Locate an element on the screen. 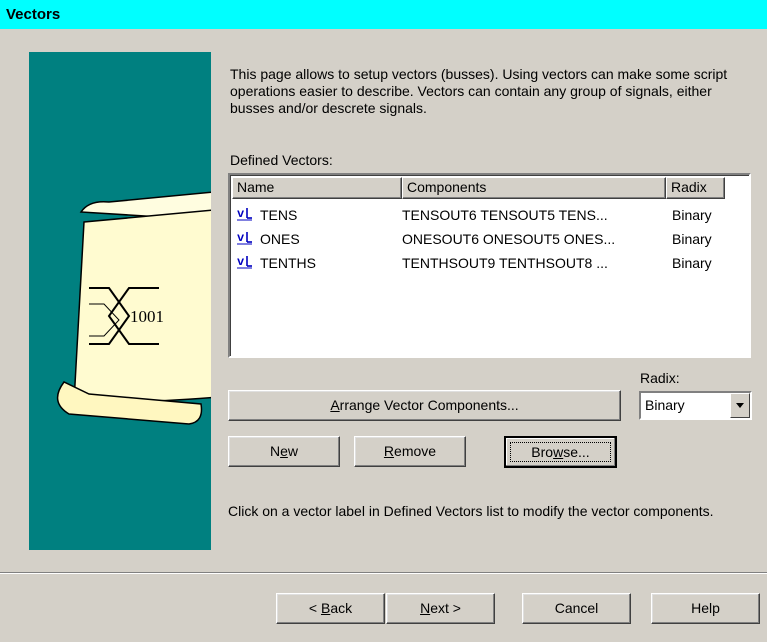  separator is located at coordinates (383, 573).